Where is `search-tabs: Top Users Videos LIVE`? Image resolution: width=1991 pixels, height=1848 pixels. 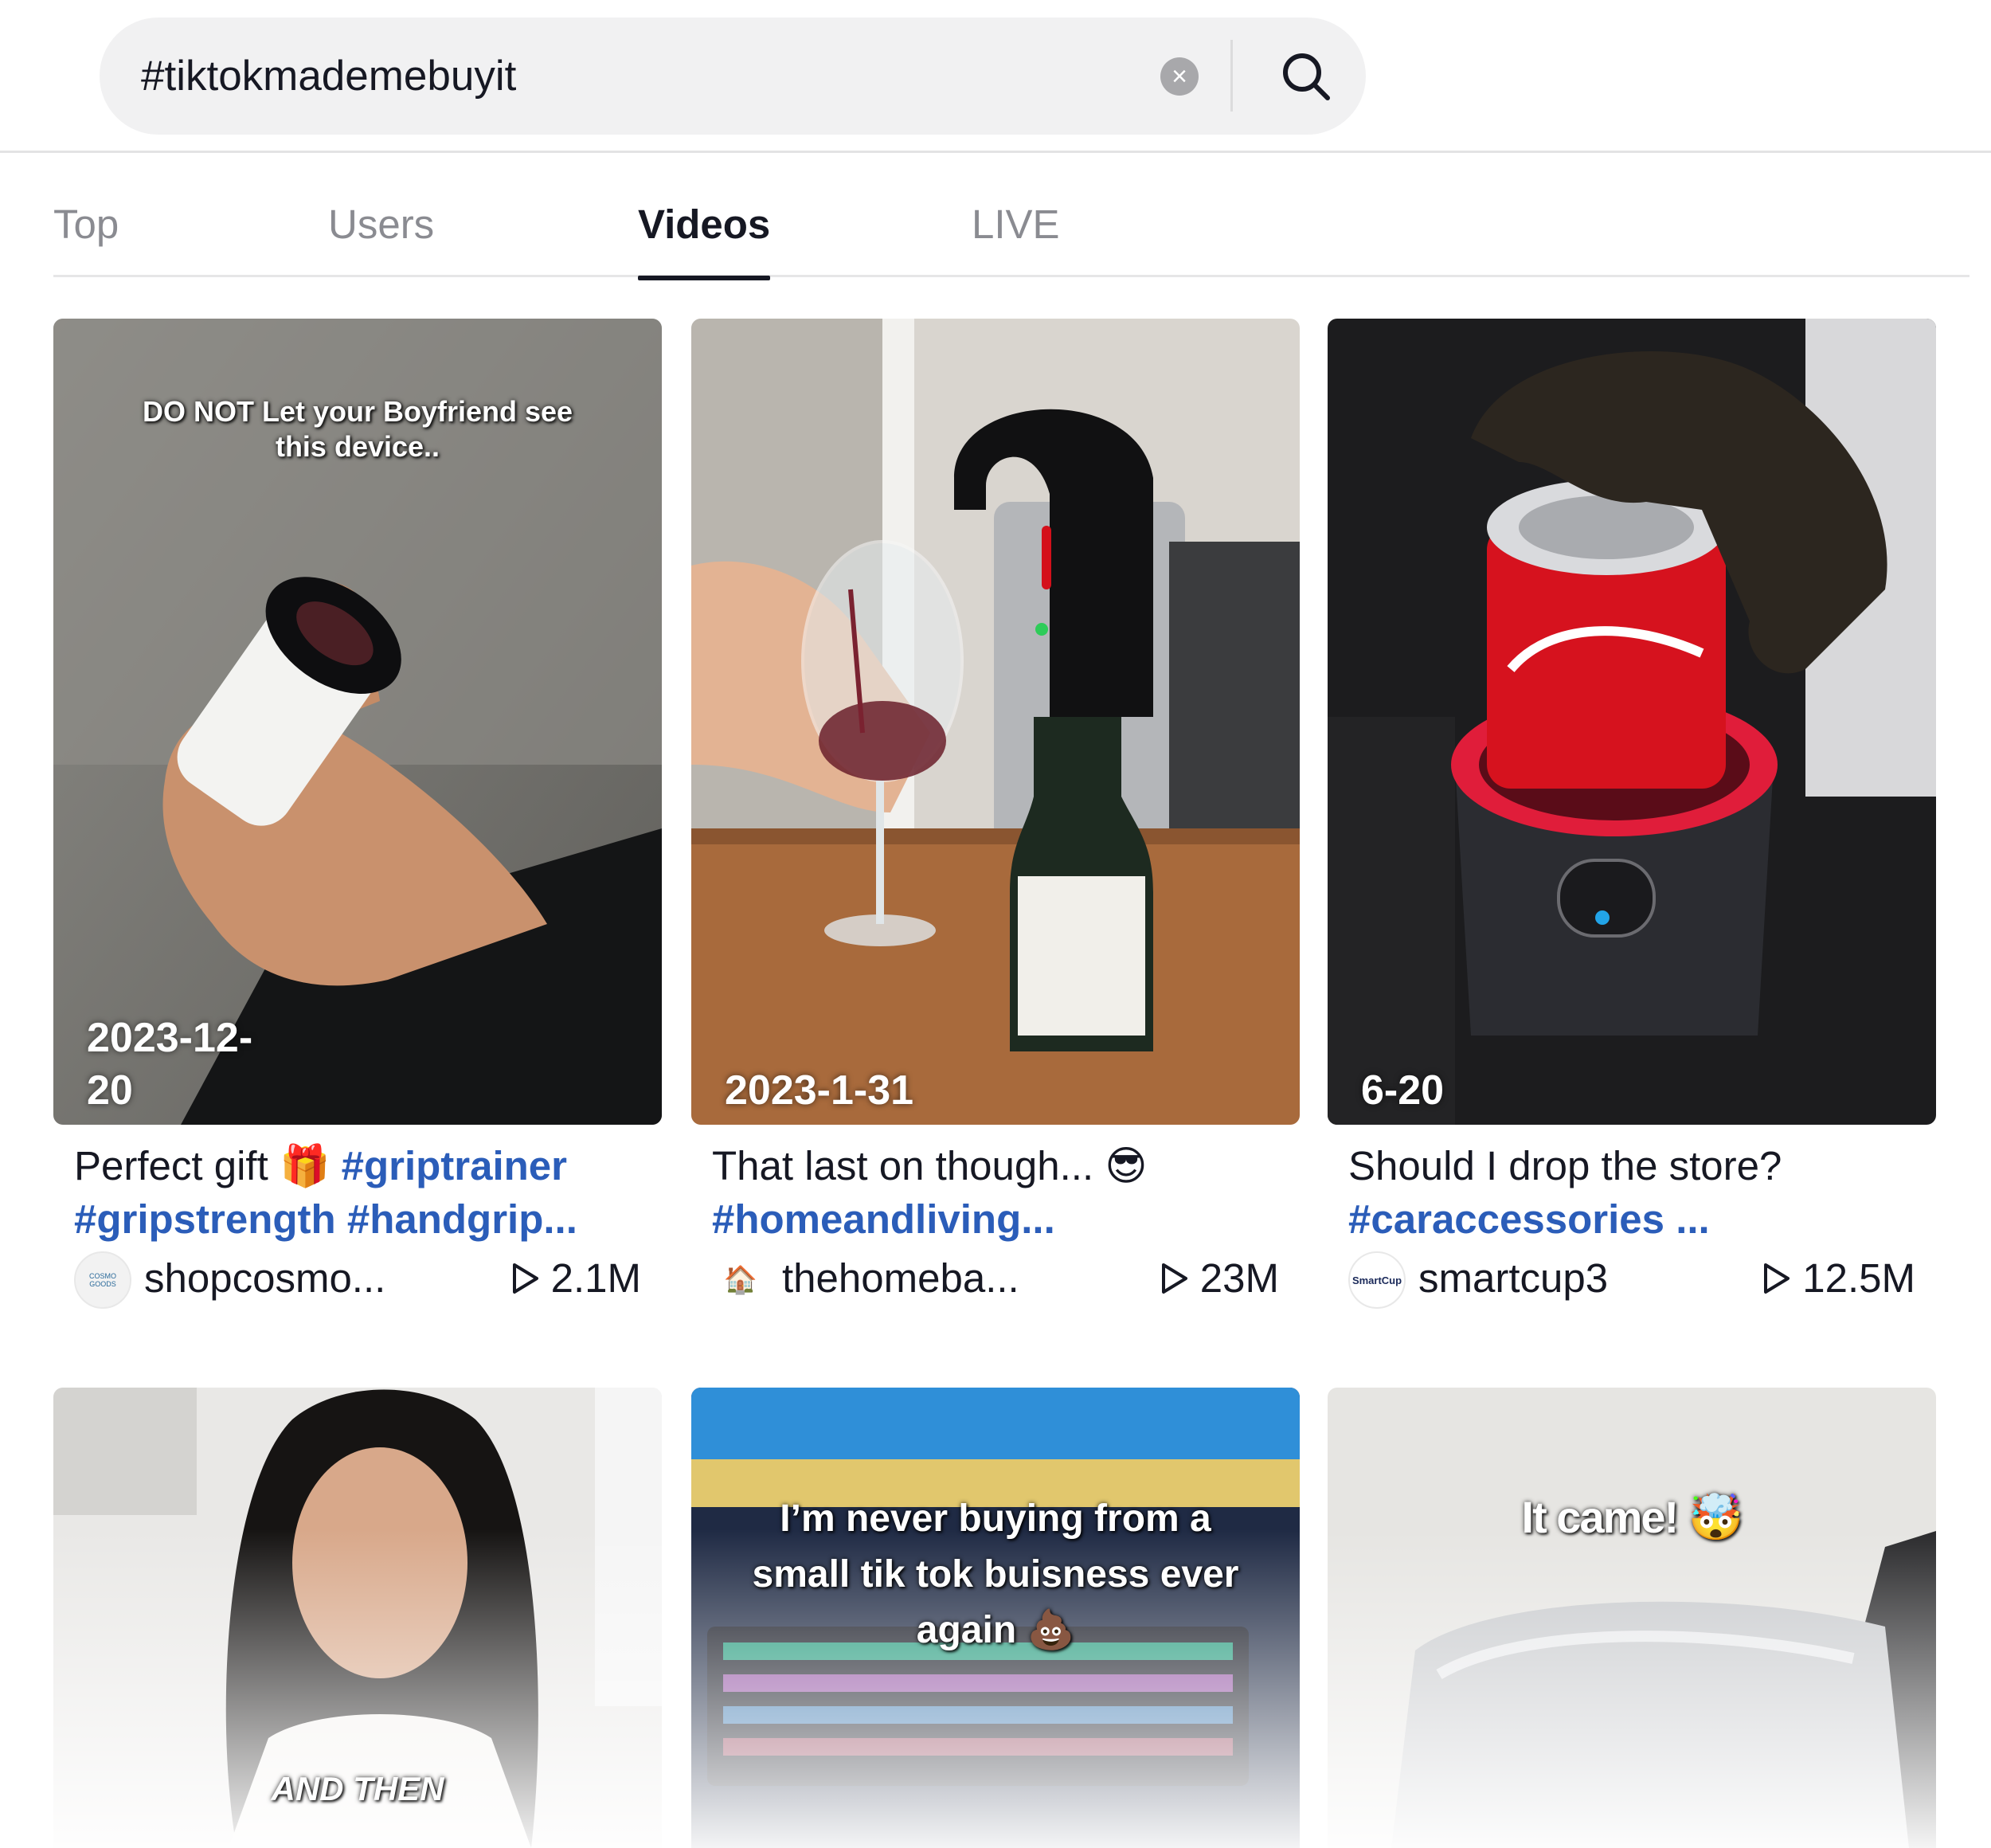 search-tabs: Top Users Videos LIVE is located at coordinates (1011, 232).